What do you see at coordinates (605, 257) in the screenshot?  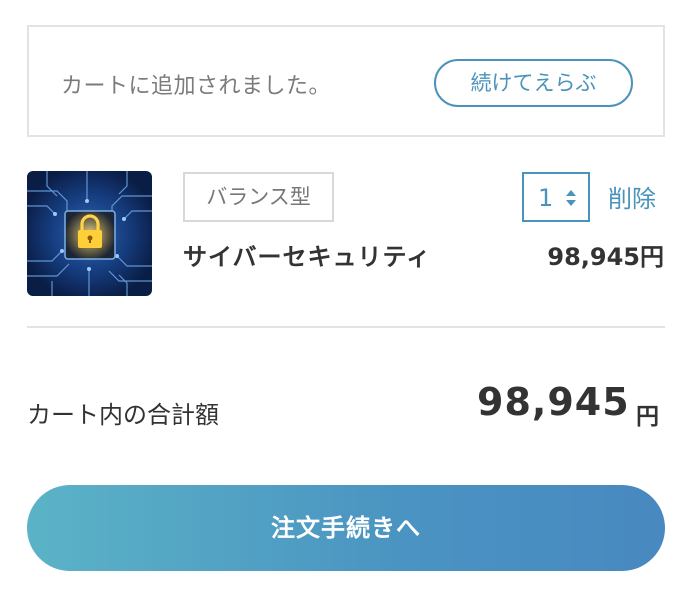 I see `item-price: 98,945円` at bounding box center [605, 257].